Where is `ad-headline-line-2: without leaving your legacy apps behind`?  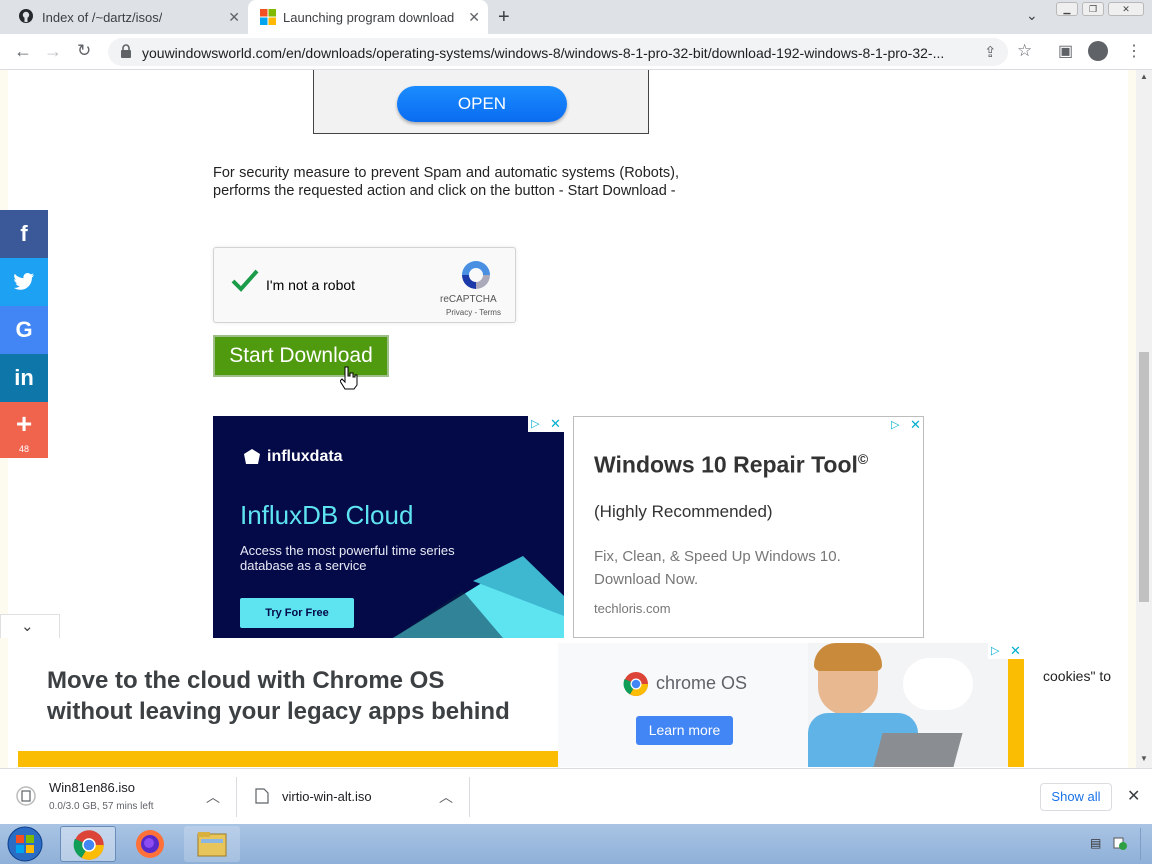
ad-headline-line-2: without leaving your legacy apps behind is located at coordinates (278, 711).